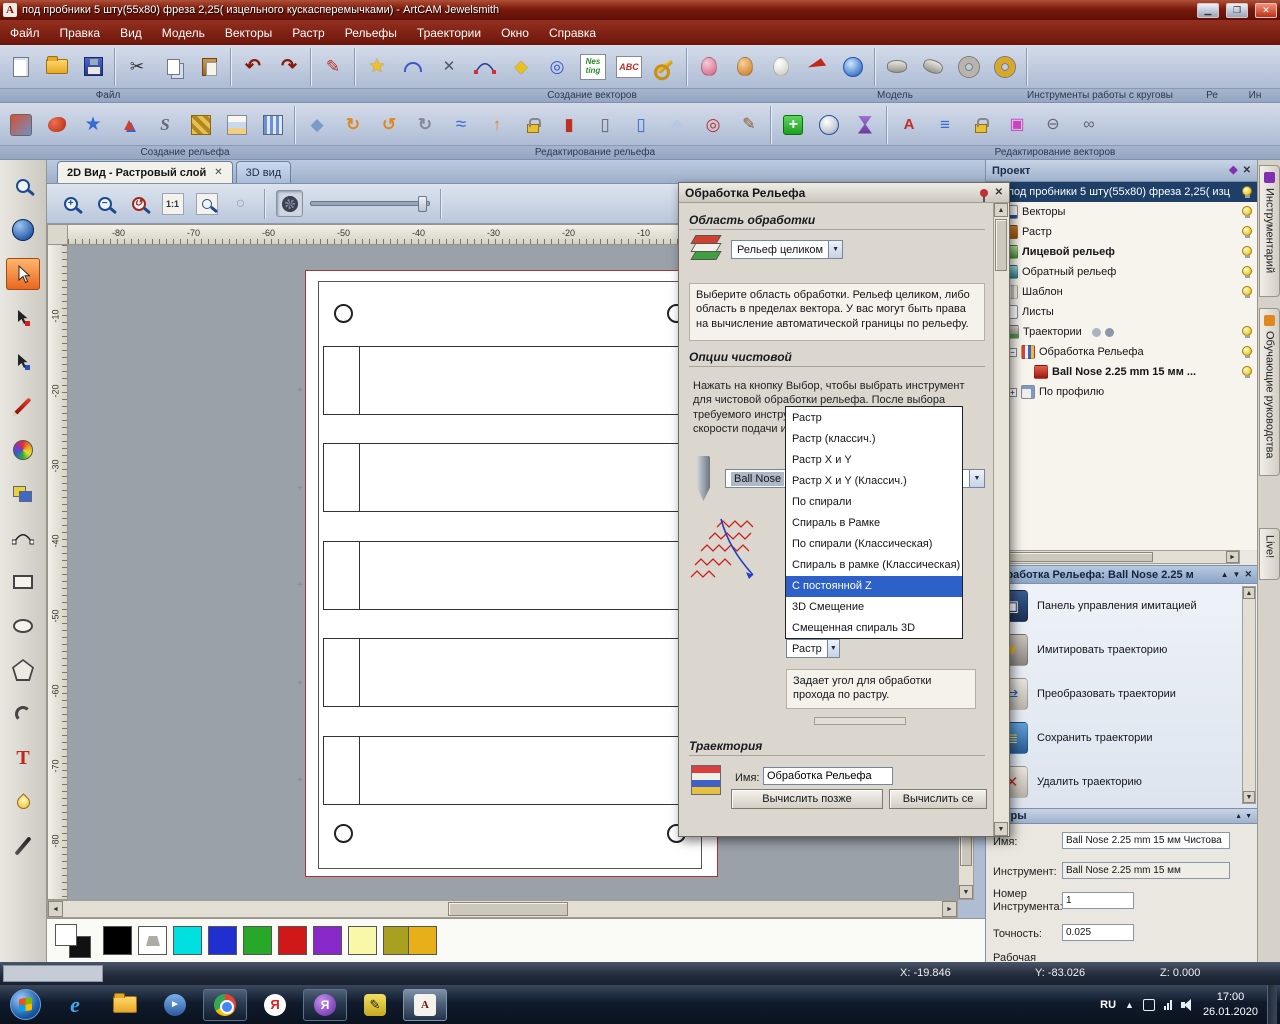 This screenshot has height=1024, width=1280. I want to click on relief-spin-icon: ↻, so click(353, 125).